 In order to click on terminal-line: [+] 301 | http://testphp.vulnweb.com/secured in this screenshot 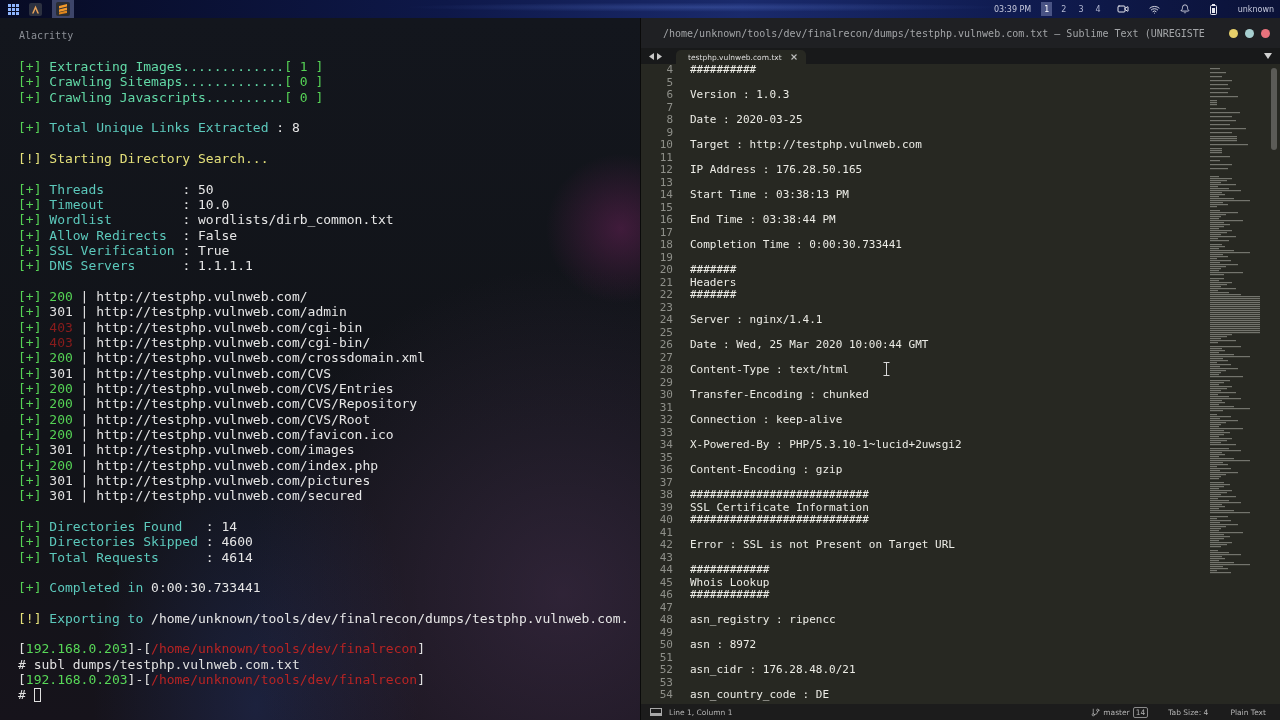, I will do `click(190, 496)`.